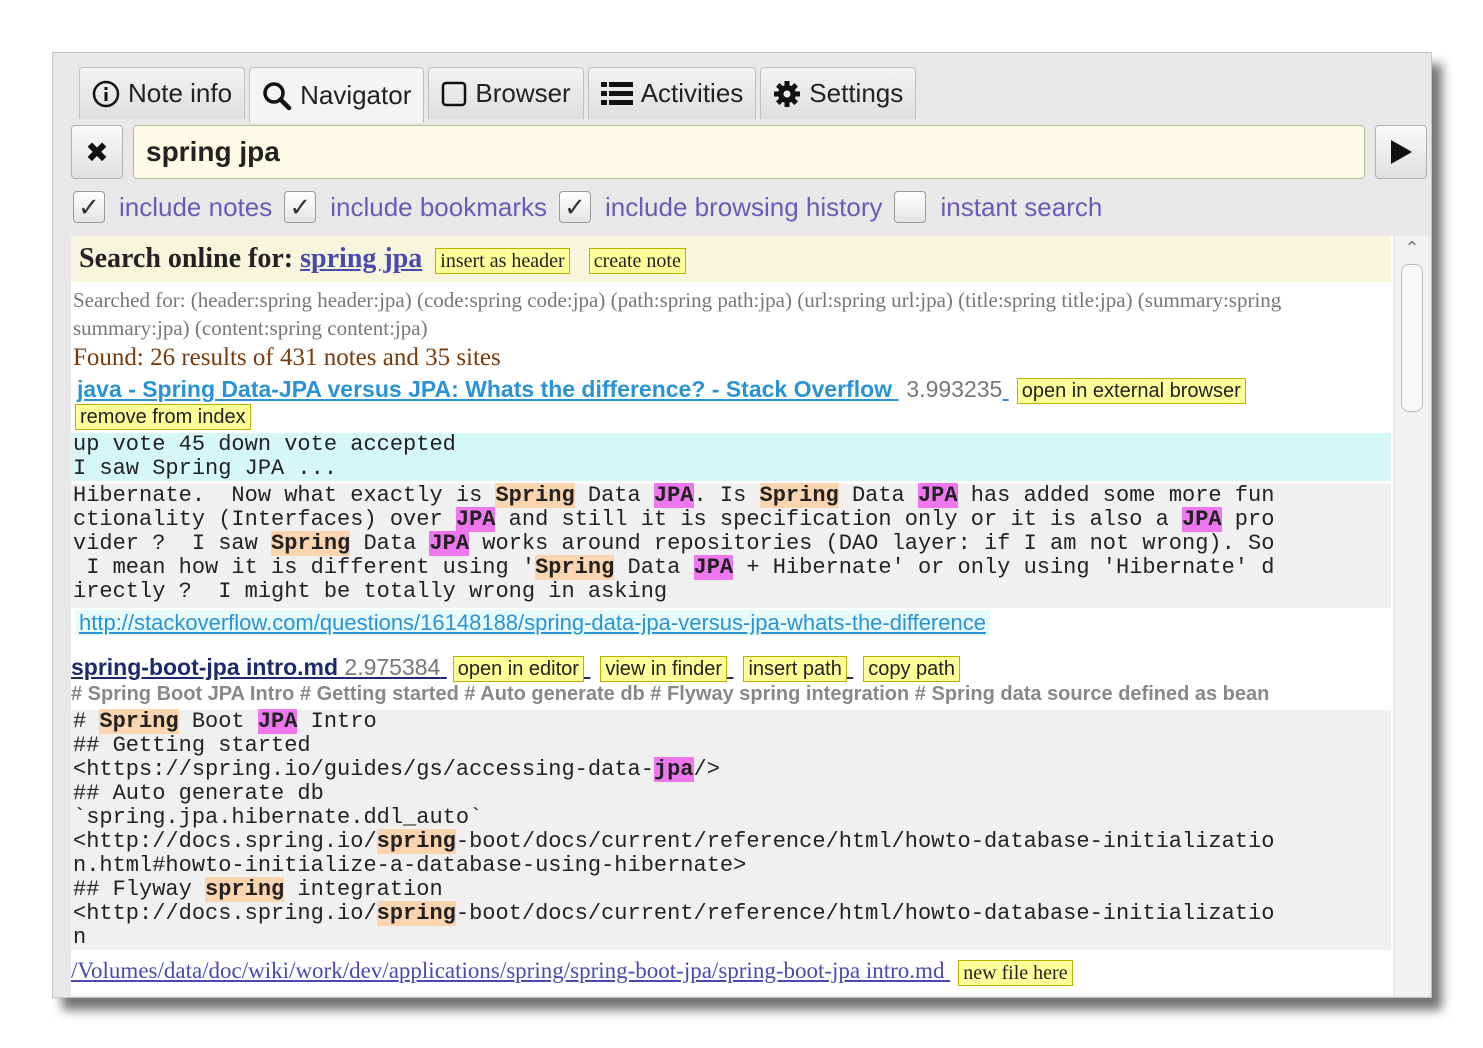 This screenshot has width=1483, height=1048. What do you see at coordinates (743, 207) in the screenshot?
I see `include-history-label: include browsing history` at bounding box center [743, 207].